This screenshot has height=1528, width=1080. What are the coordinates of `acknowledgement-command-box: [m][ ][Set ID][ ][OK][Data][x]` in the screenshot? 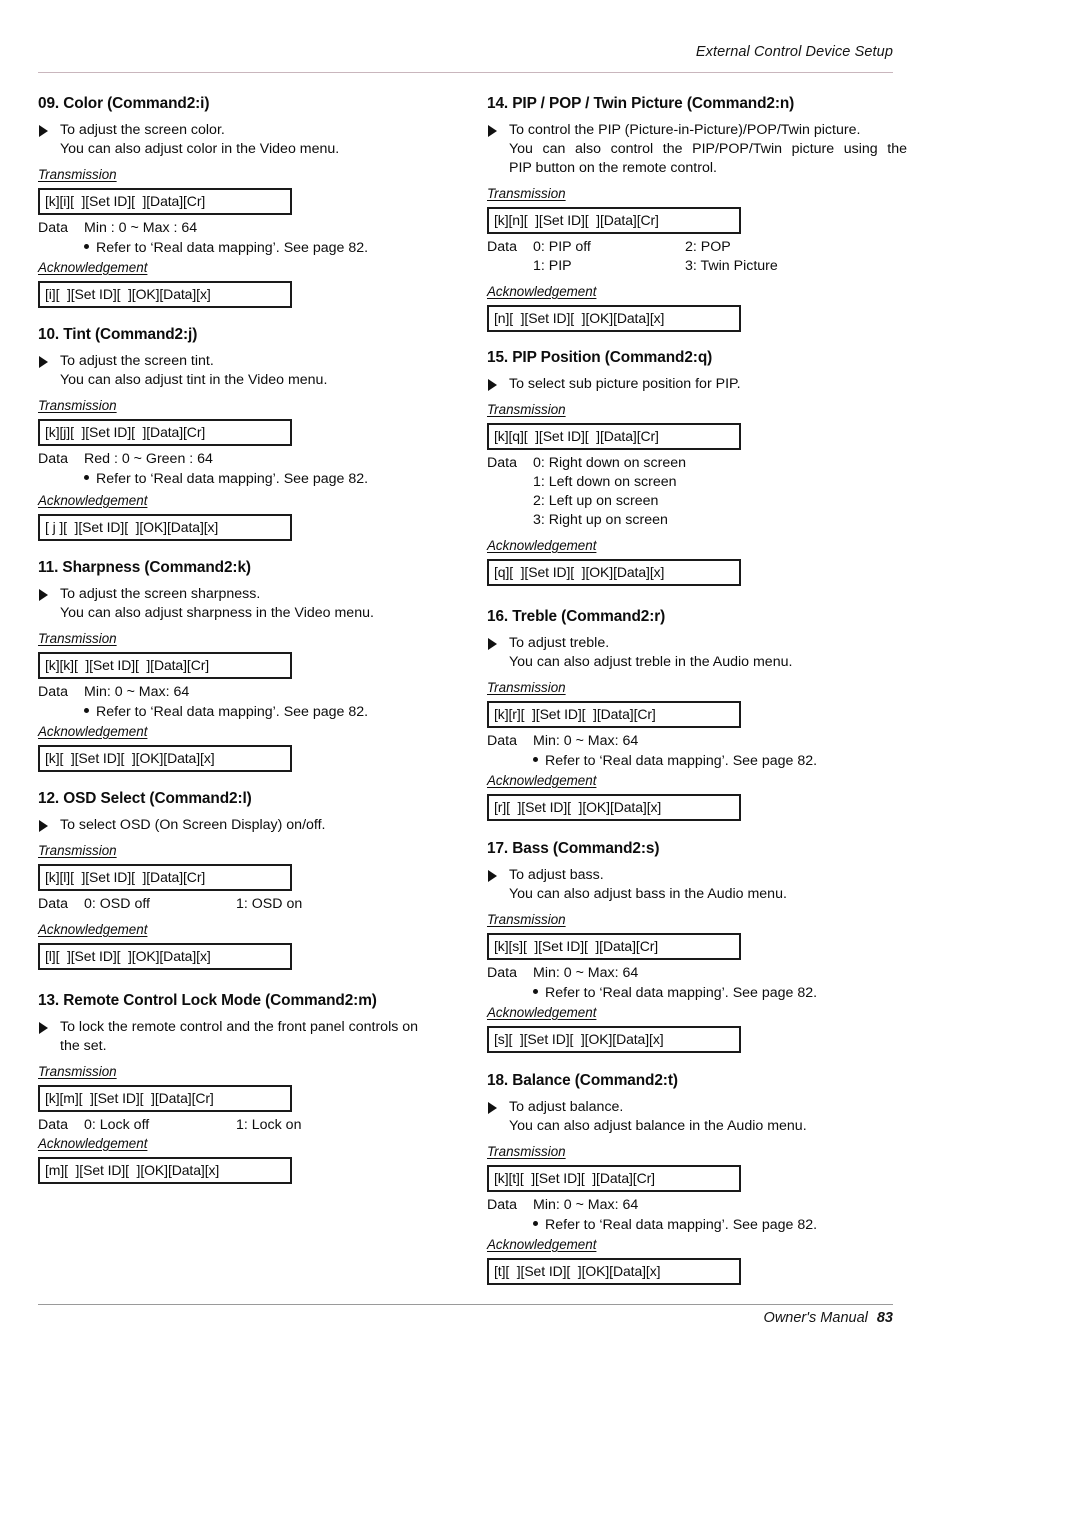 It's located at (165, 1170).